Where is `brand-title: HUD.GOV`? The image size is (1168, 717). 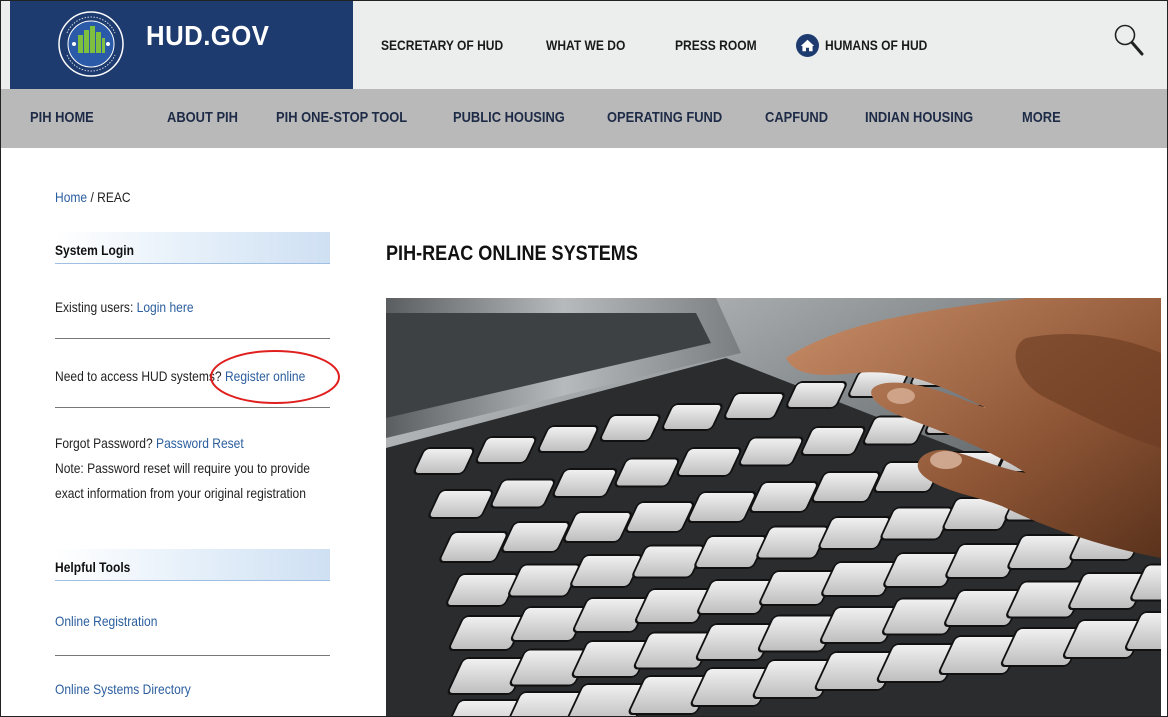 brand-title: HUD.GOV is located at coordinates (207, 36).